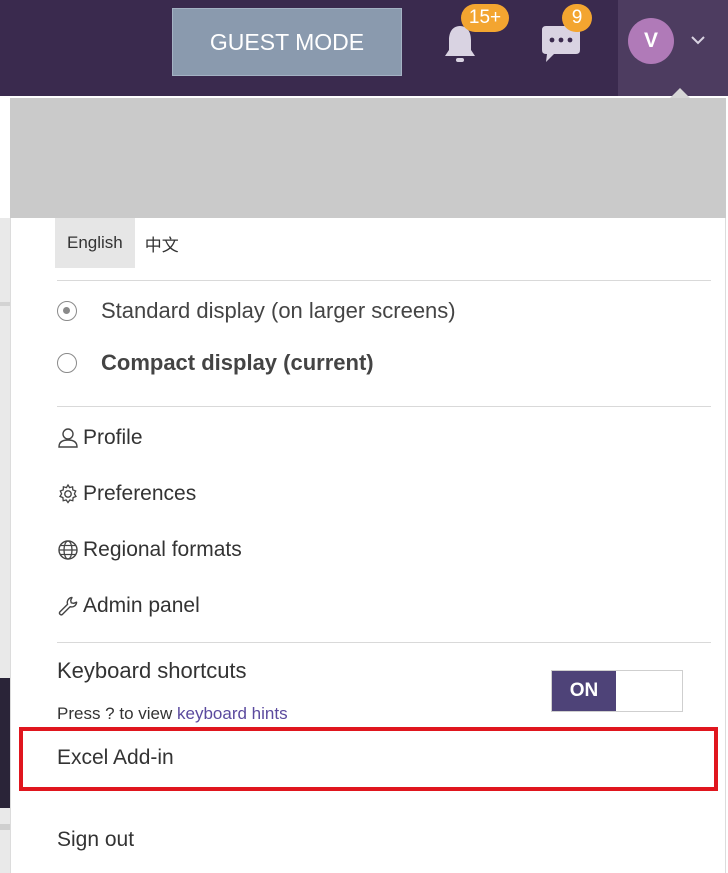 The height and width of the screenshot is (873, 728). I want to click on dropdown-header, so click(368, 158).